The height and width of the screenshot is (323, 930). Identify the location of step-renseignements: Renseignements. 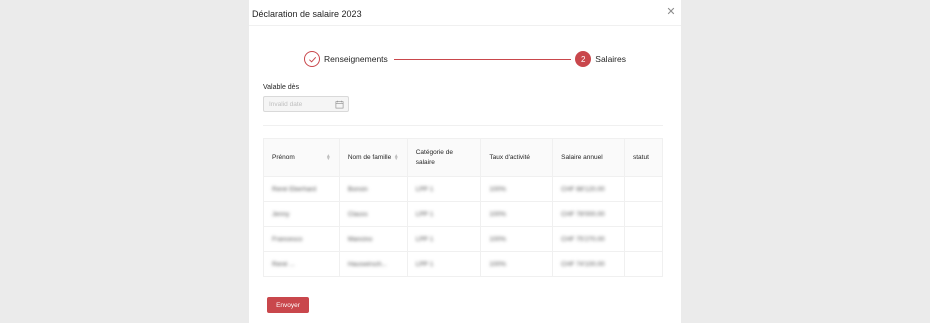
(346, 59).